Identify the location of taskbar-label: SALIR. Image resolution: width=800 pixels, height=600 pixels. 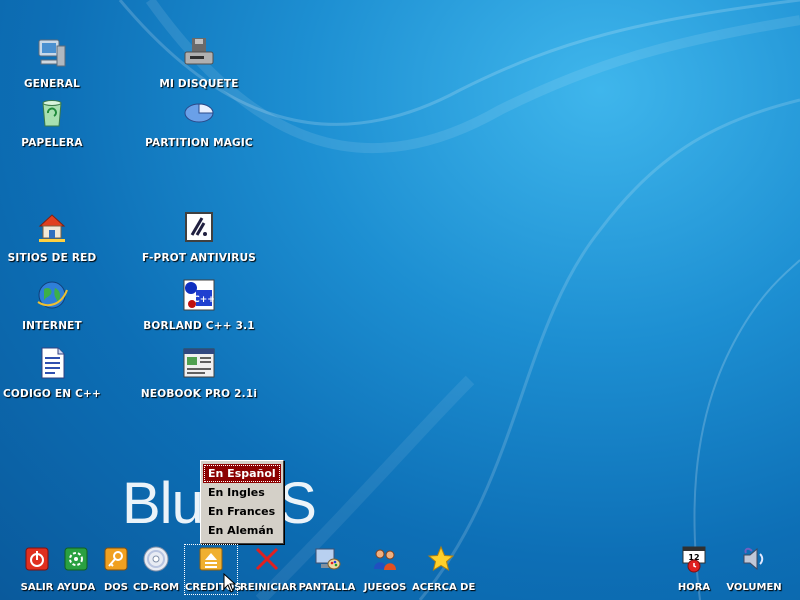
(37, 587).